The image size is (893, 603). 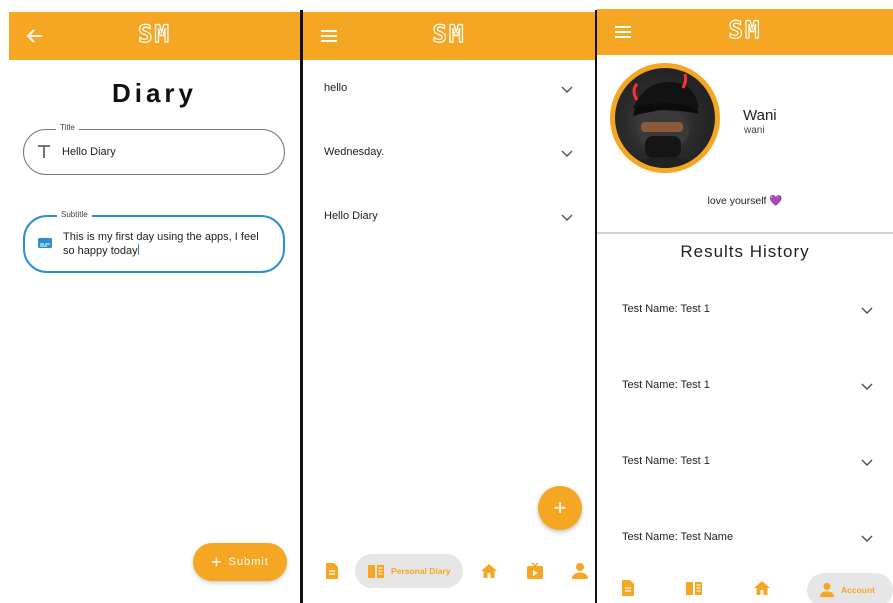 I want to click on section-divider, so click(x=745, y=233).